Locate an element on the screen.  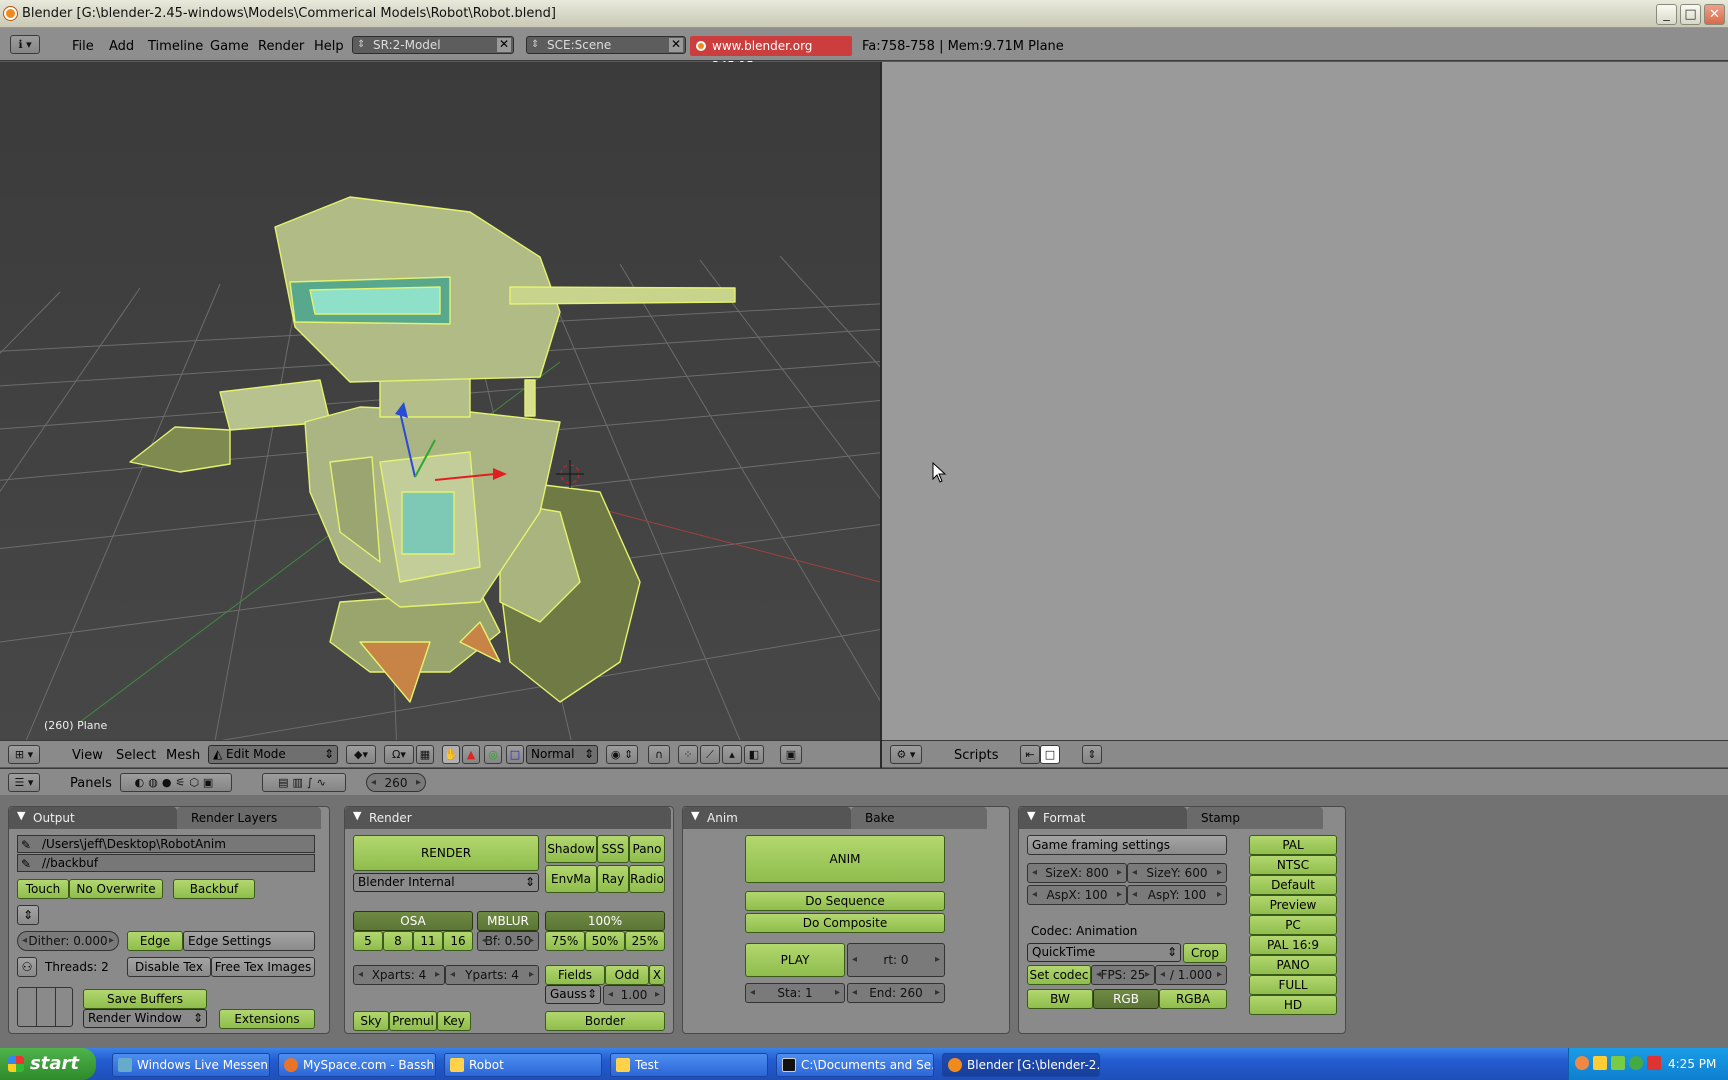
disable-tex-button: Disable Tex is located at coordinates (169, 967).